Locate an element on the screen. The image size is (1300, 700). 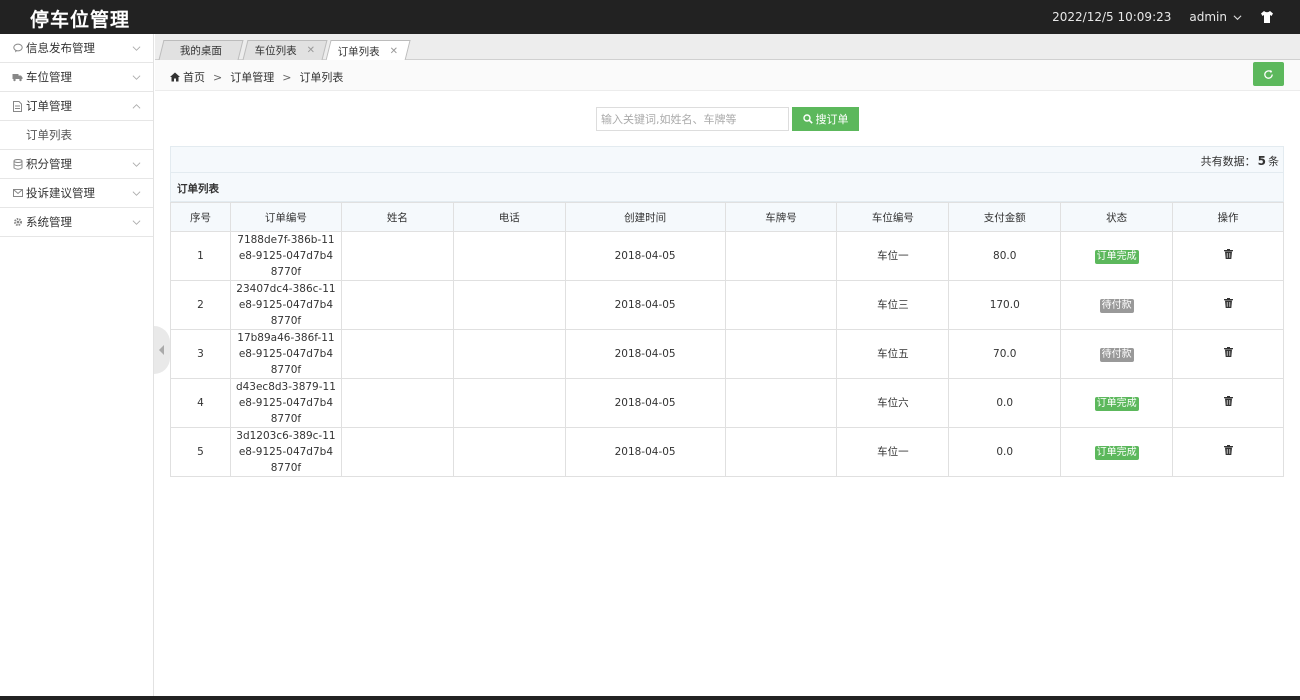
sidebar-item-info-publish: 信息发布管理 is located at coordinates (76, 48).